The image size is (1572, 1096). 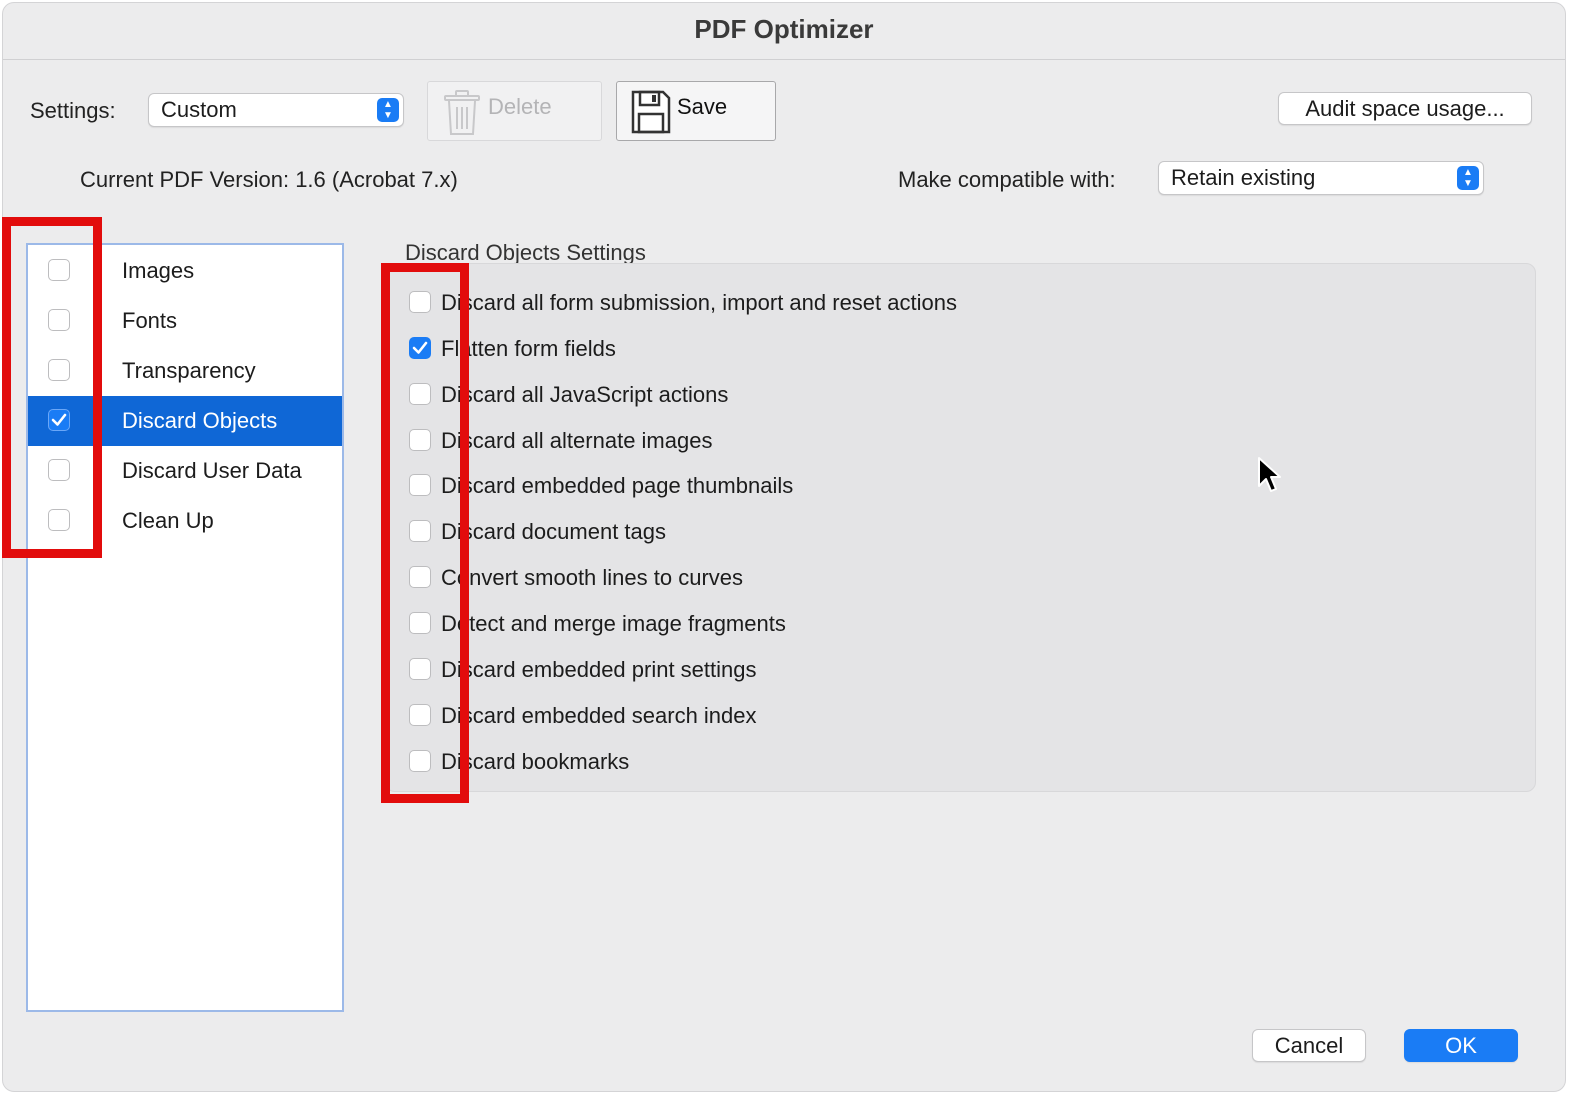 What do you see at coordinates (535, 761) in the screenshot?
I see `option-label: Discard bookmarks` at bounding box center [535, 761].